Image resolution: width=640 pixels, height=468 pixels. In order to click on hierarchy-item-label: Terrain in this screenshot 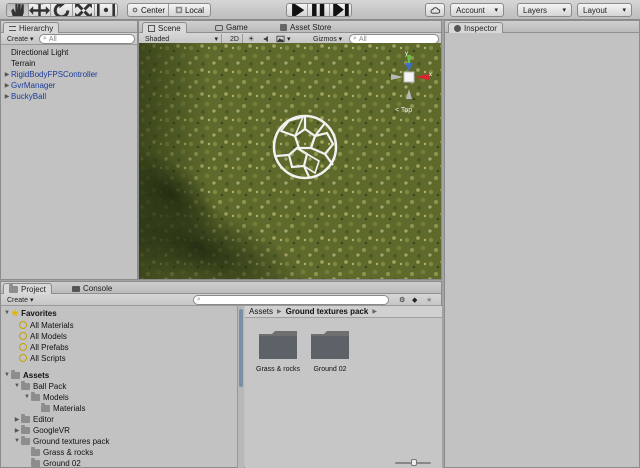, I will do `click(23, 63)`.